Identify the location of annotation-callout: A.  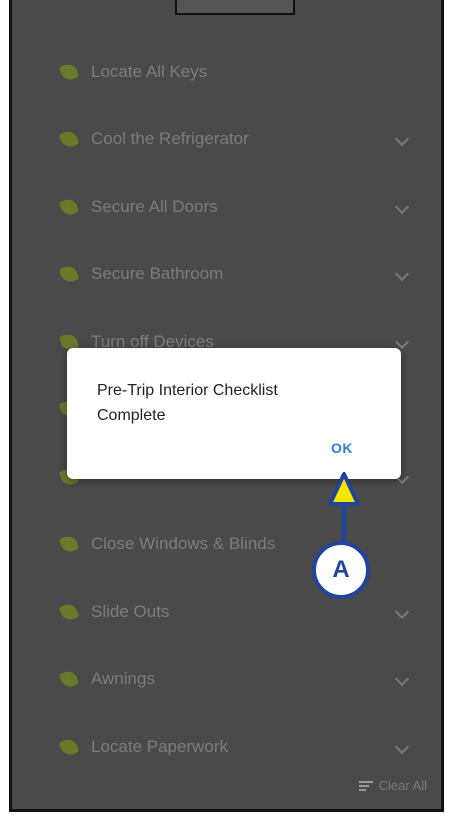
(341, 570).